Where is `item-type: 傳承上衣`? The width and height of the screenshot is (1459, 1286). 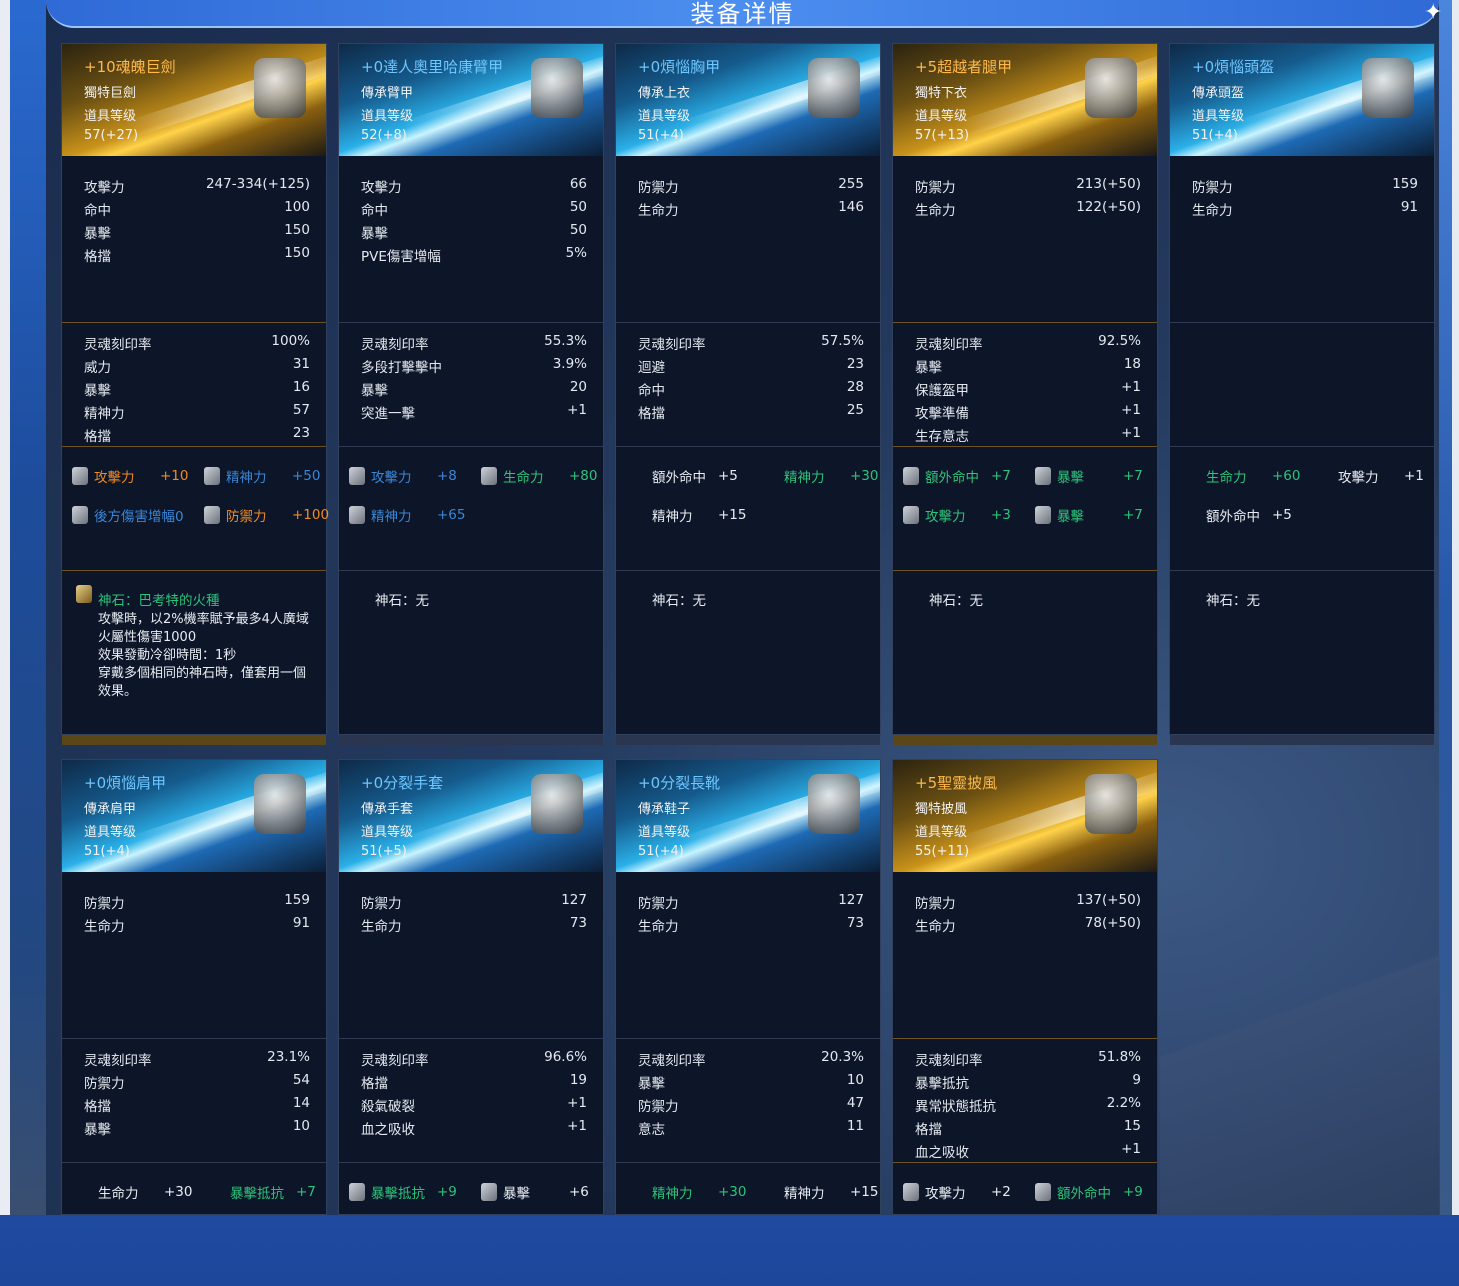
item-type: 傳承上衣 is located at coordinates (664, 93).